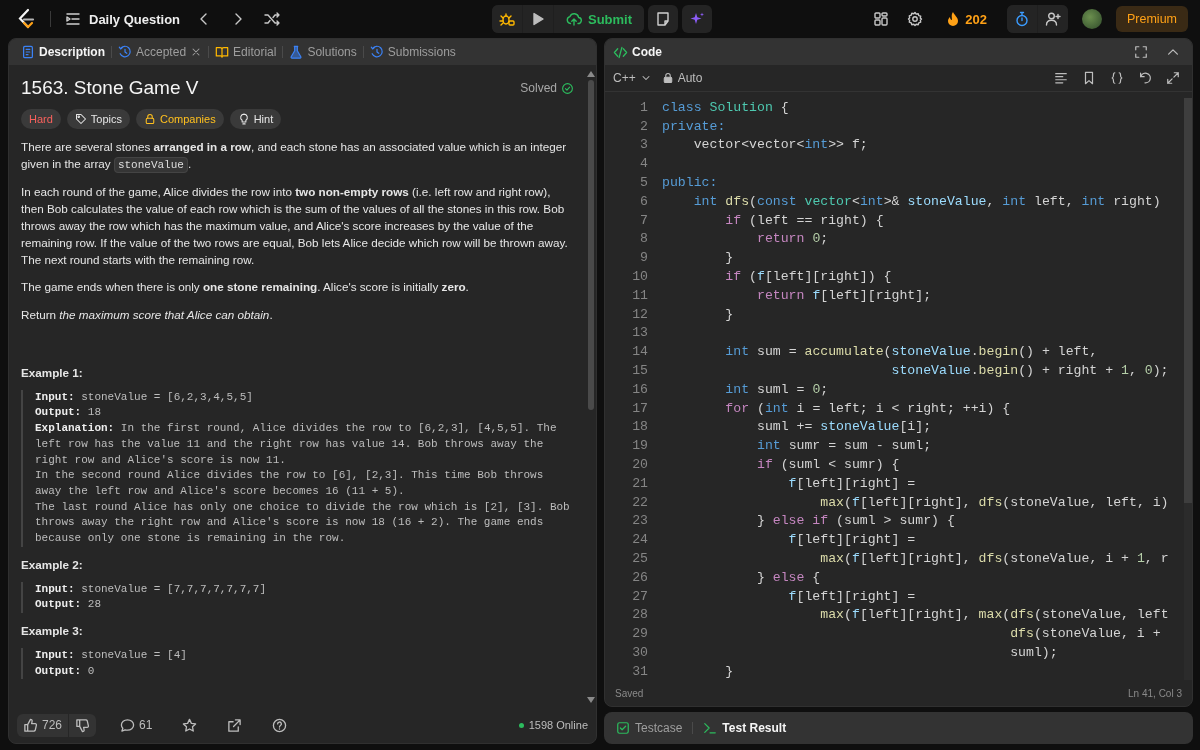  I want to click on line-number: 12, so click(639, 314).